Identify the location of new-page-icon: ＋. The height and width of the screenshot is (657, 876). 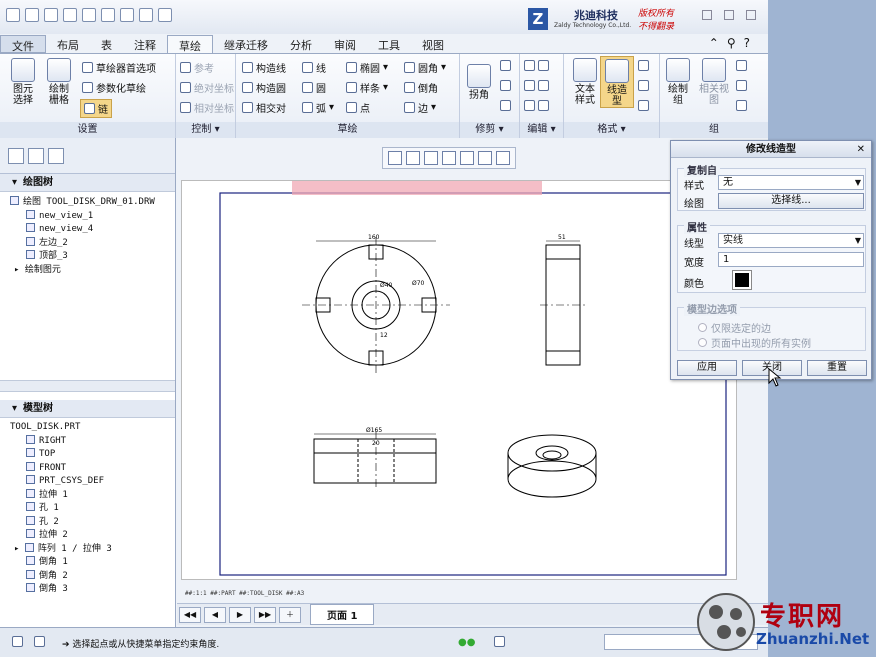
(290, 614).